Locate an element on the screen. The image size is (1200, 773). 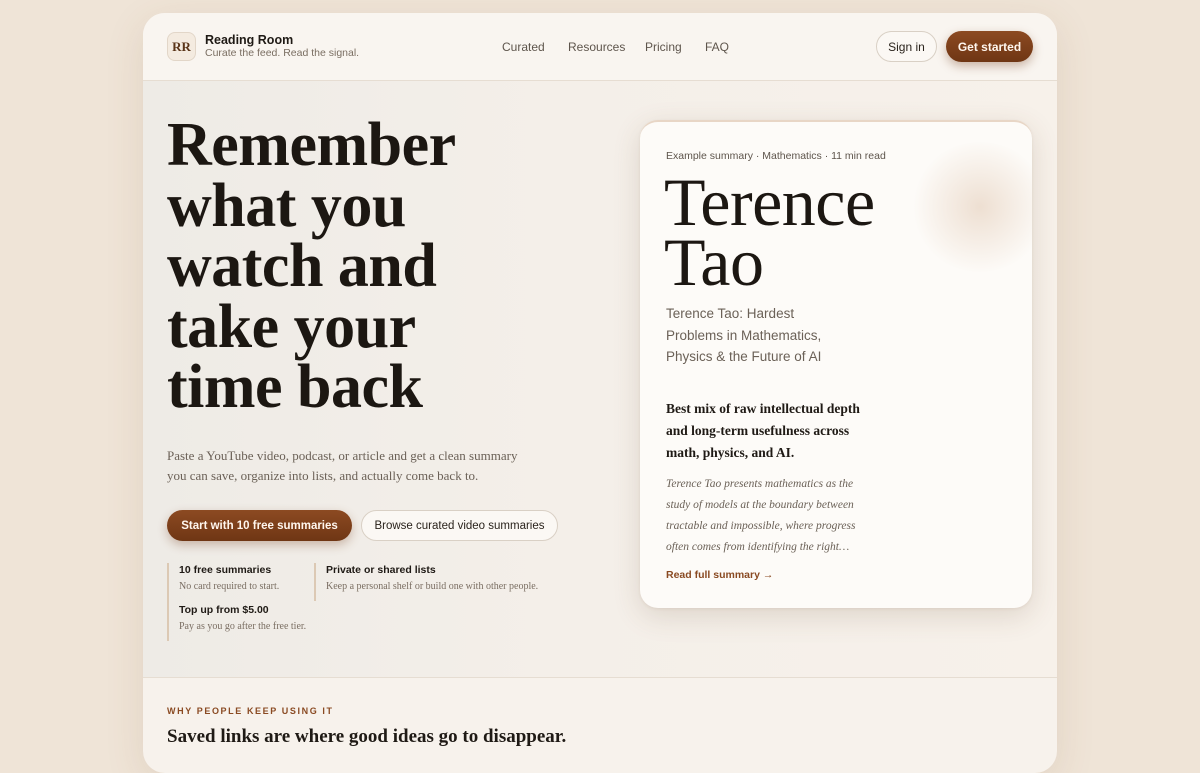
nav-link-faq: FAQ is located at coordinates (717, 47).